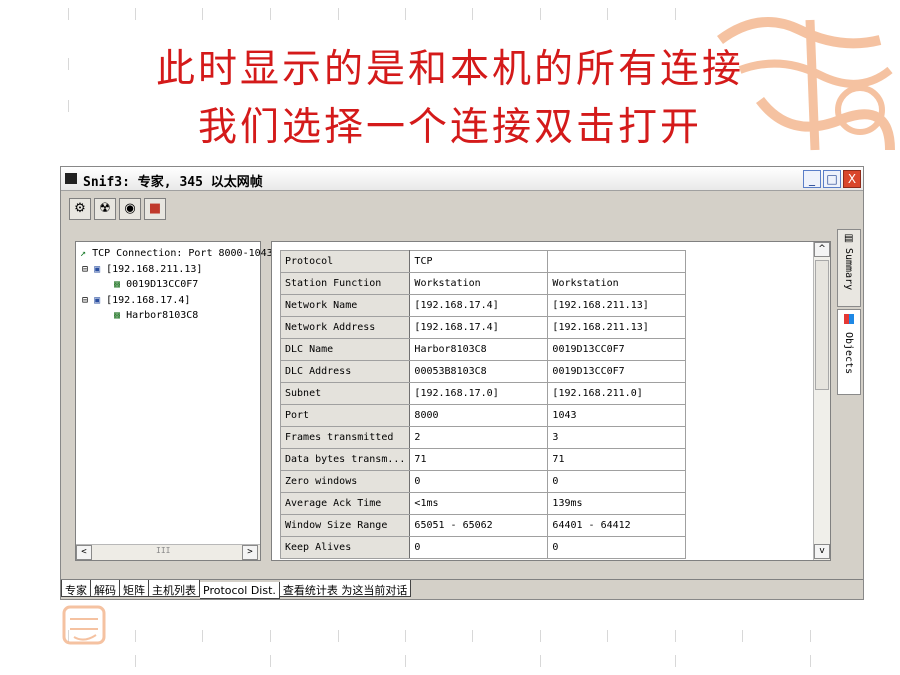  I want to click on details-vertical-scrollbar: ^ v, so click(821, 401).